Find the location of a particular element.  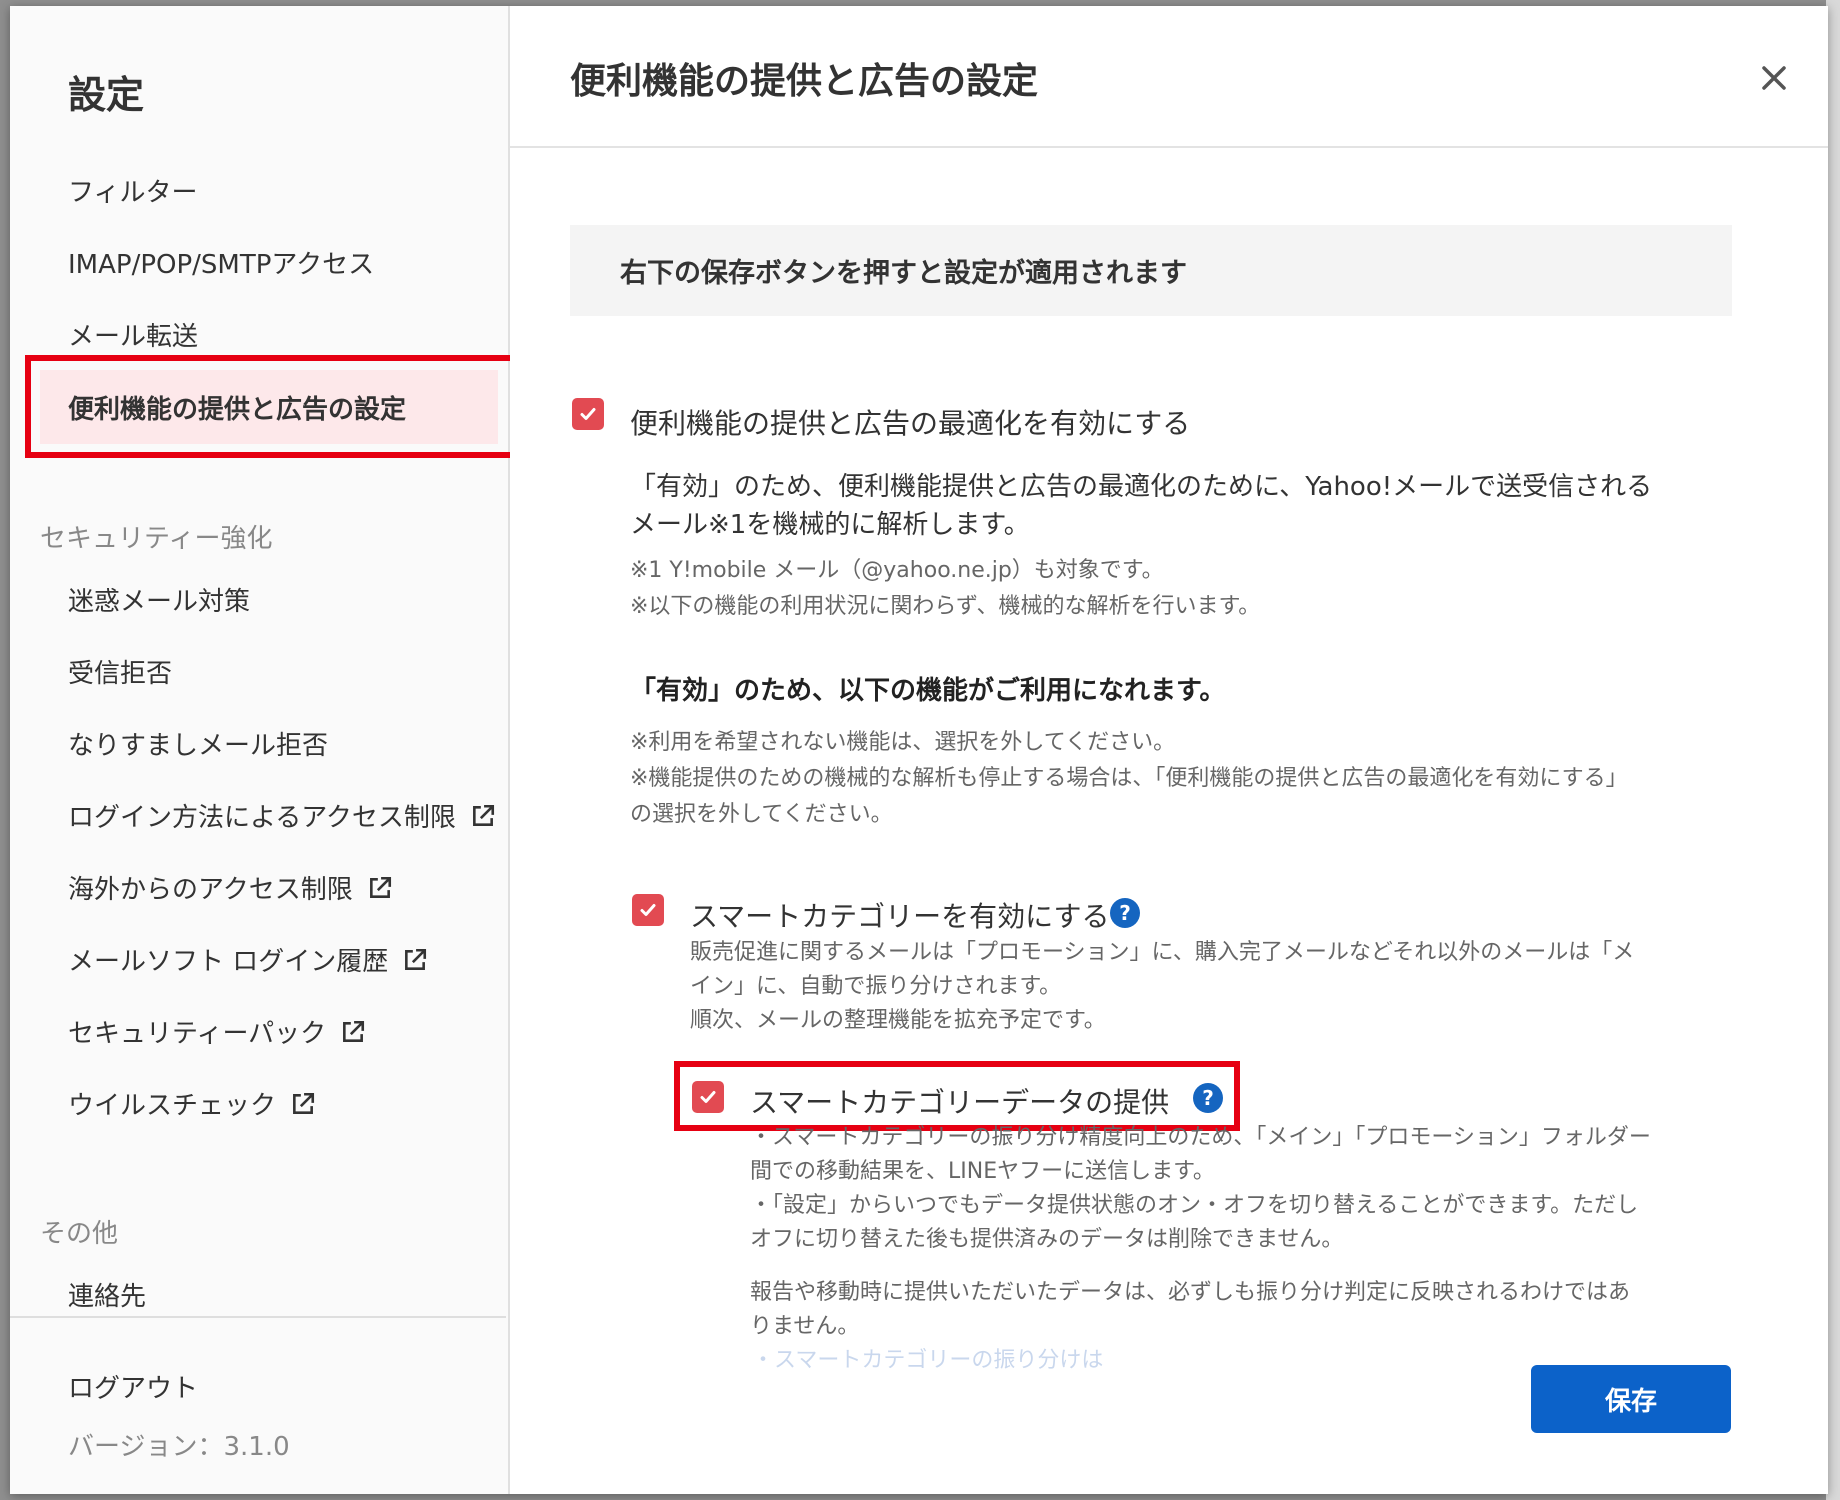

sidebar-item-security-pack: セキュリティーパック is located at coordinates (217, 1031).